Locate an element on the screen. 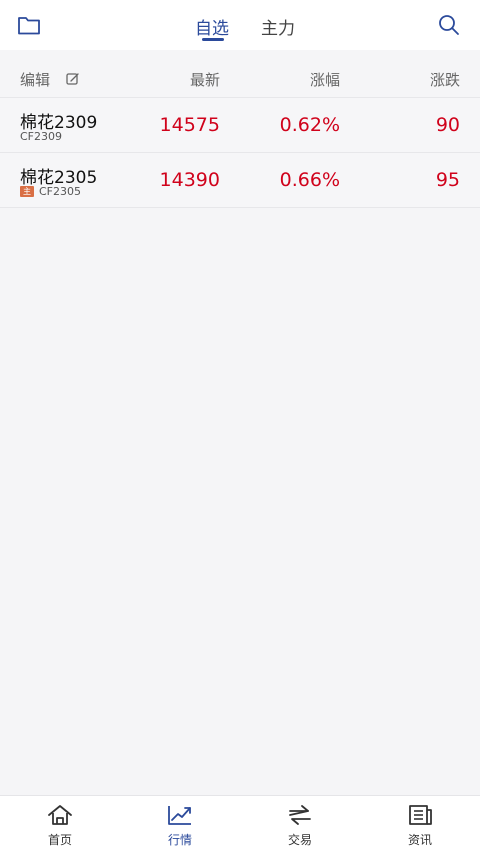  header-change: 涨跌 is located at coordinates (445, 79).